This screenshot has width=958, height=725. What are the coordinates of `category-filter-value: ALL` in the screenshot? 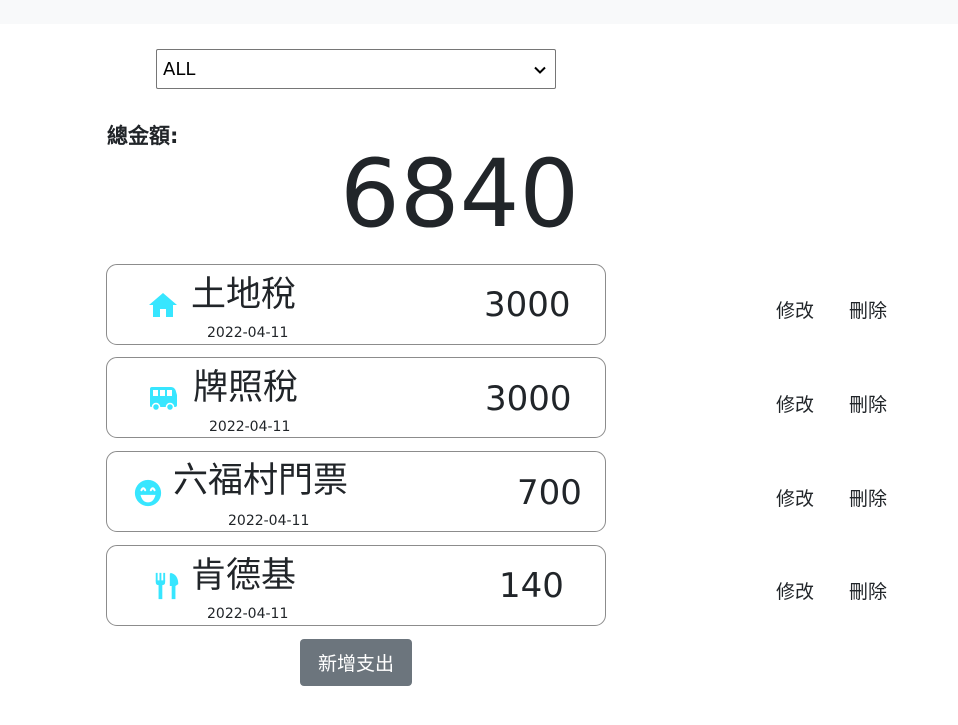 It's located at (179, 69).